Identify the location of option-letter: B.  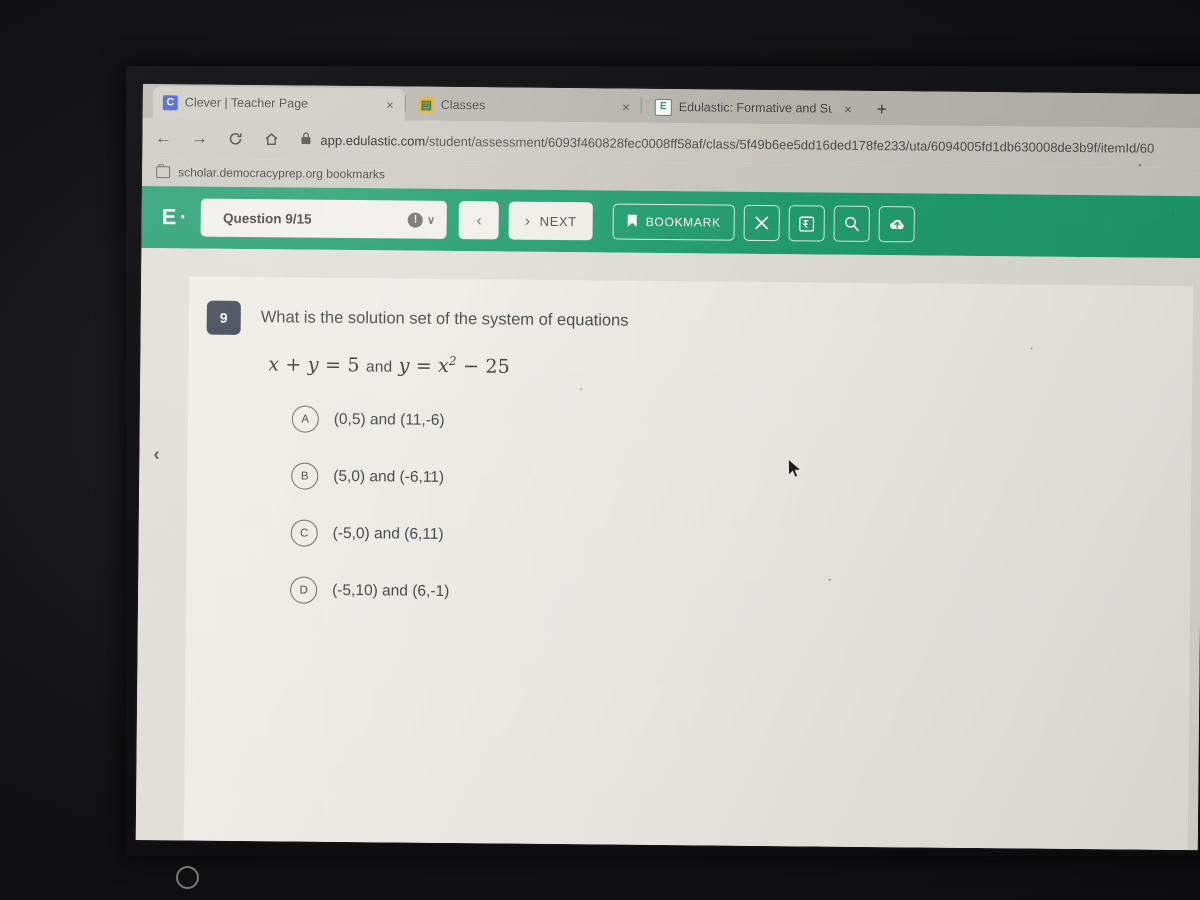
(305, 476).